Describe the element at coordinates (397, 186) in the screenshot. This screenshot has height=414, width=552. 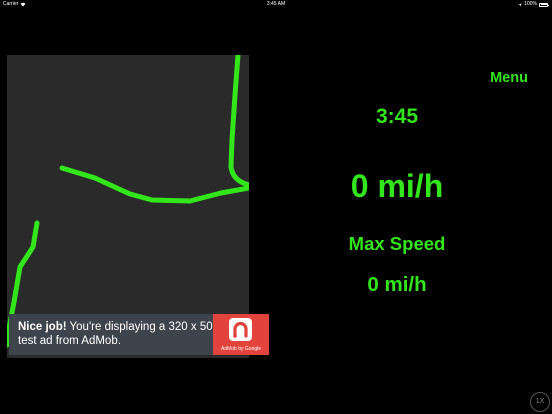
I see `current-speed: 0 mi/h` at that location.